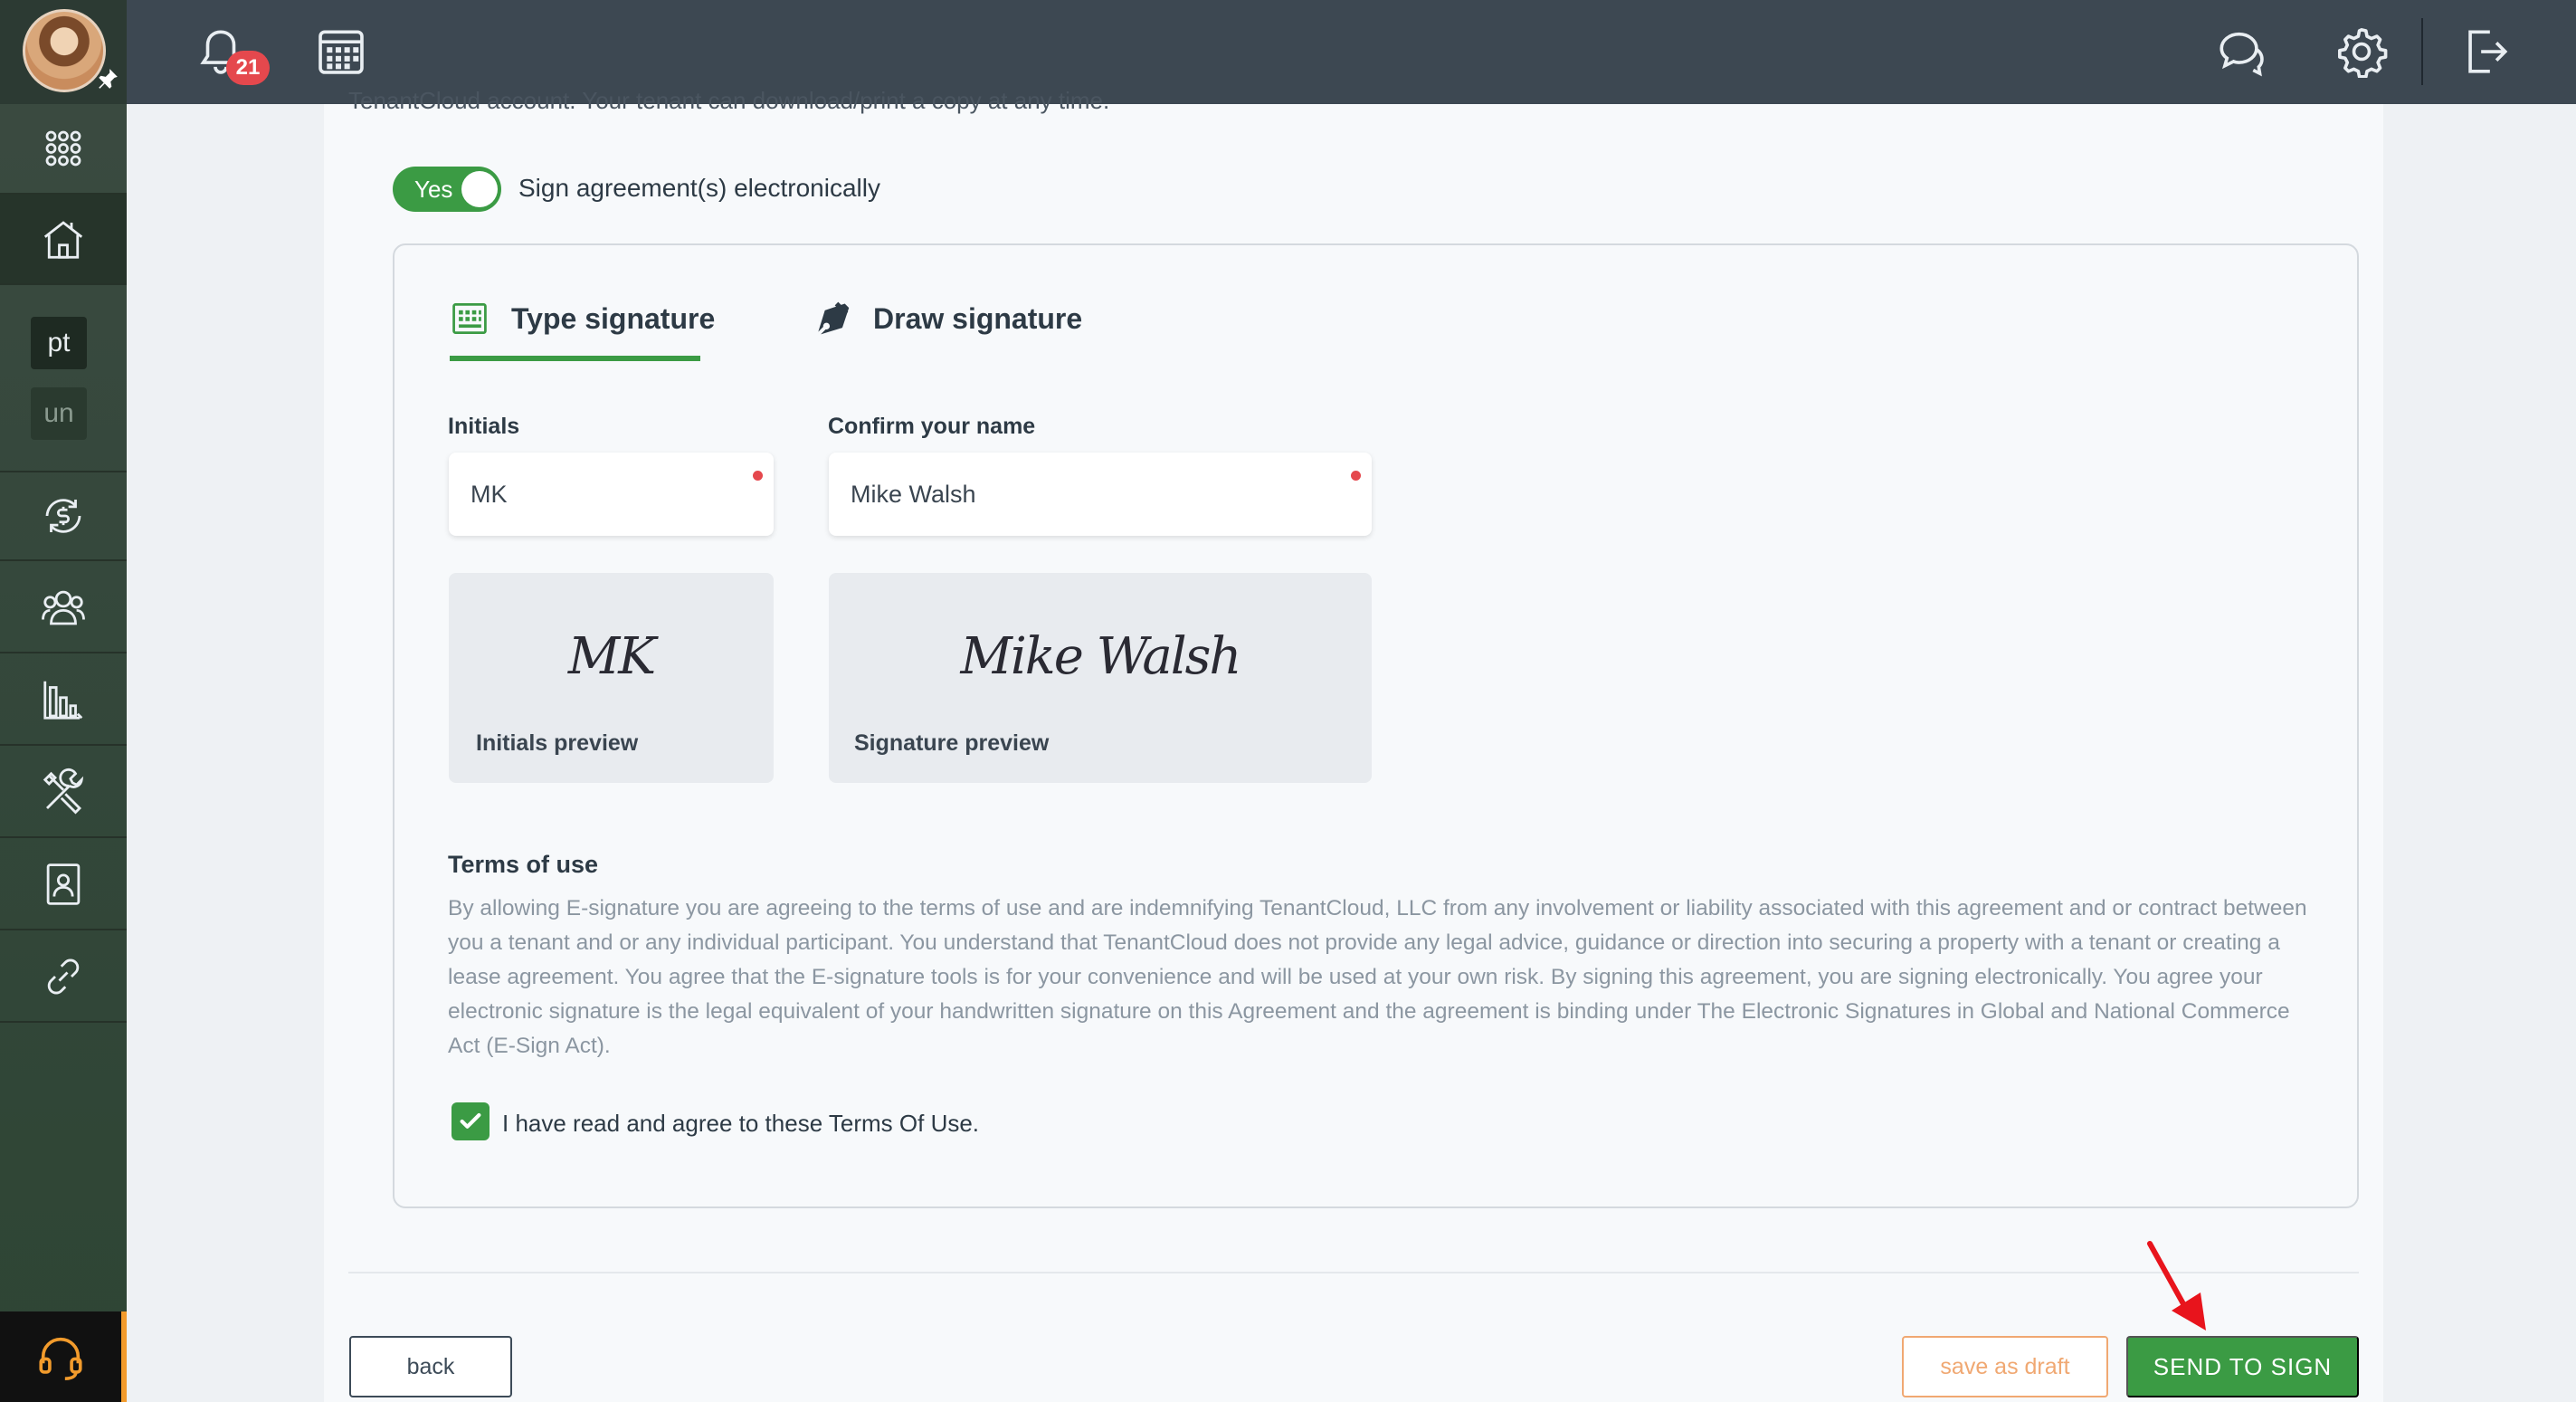 The height and width of the screenshot is (1402, 2576). I want to click on initials-input, so click(611, 494).